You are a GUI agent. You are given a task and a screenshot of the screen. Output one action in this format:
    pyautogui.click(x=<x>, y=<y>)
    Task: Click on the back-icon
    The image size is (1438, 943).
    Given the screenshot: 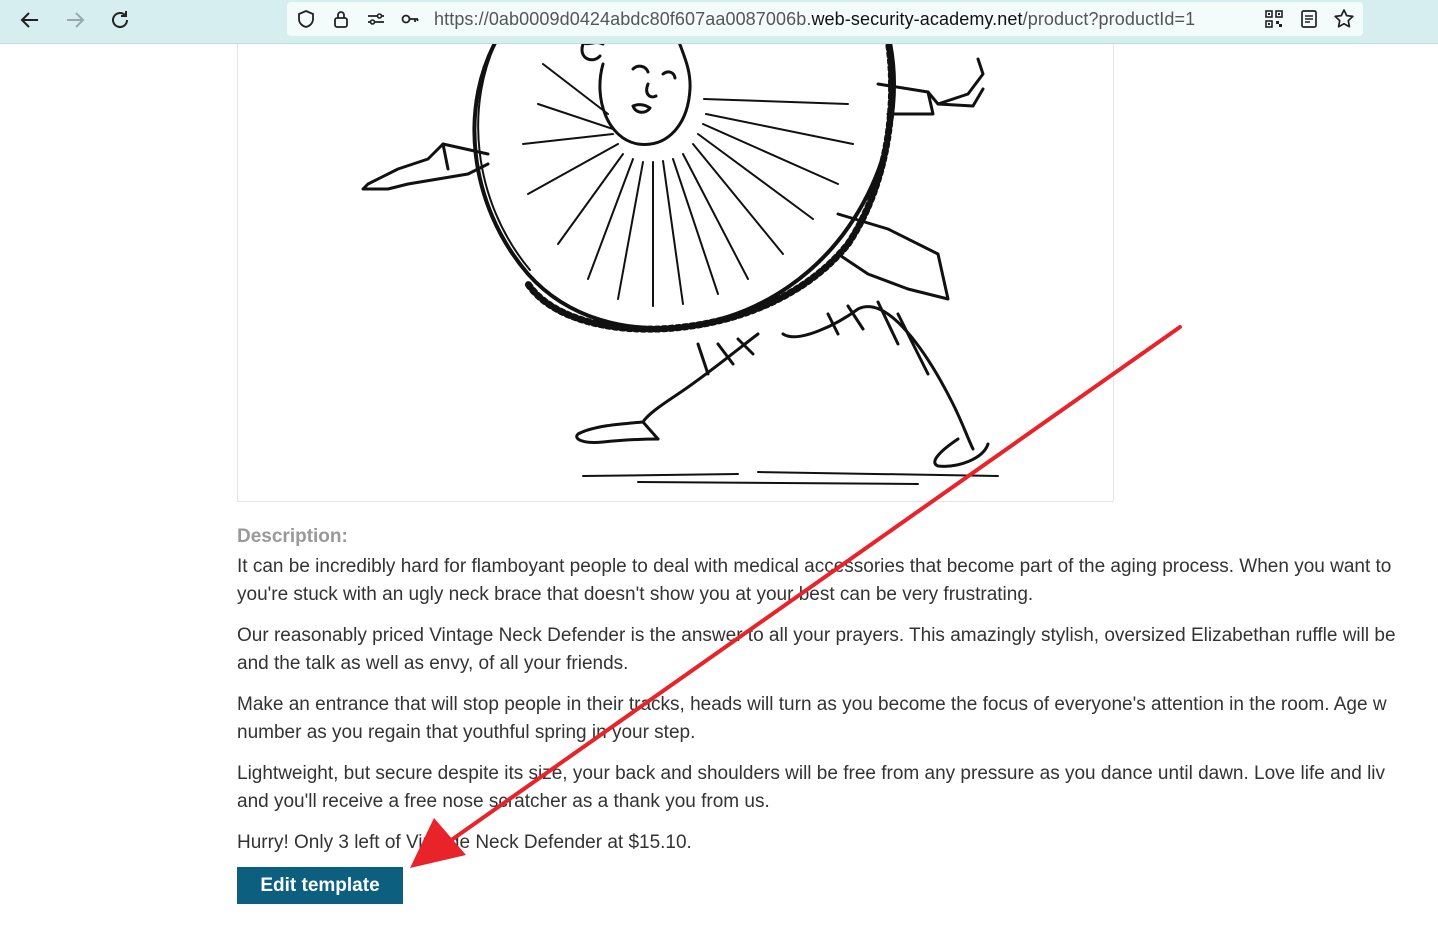 What is the action you would take?
    pyautogui.click(x=30, y=20)
    